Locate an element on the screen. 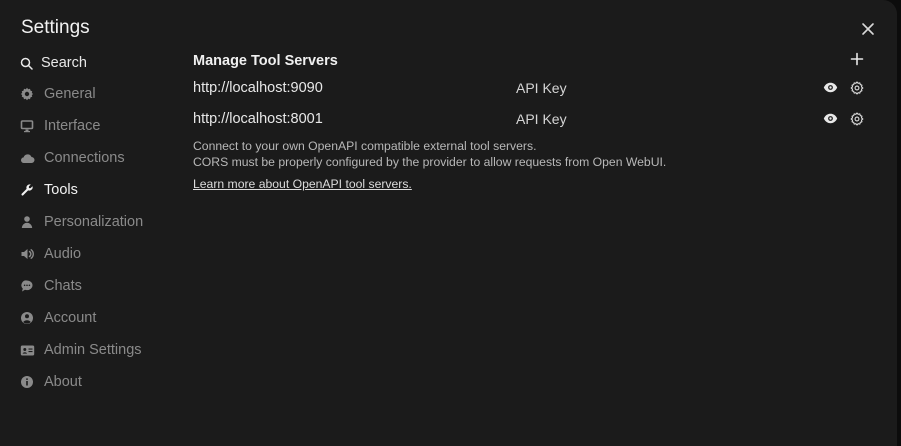 This screenshot has width=901, height=446. close-button is located at coordinates (868, 29).